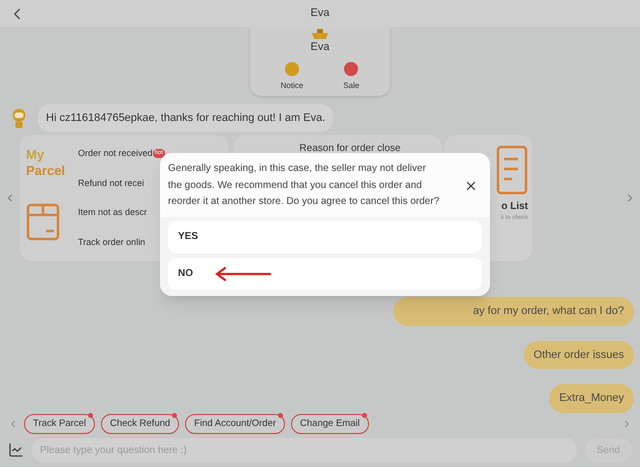  I want to click on chart-icon, so click(16, 450).